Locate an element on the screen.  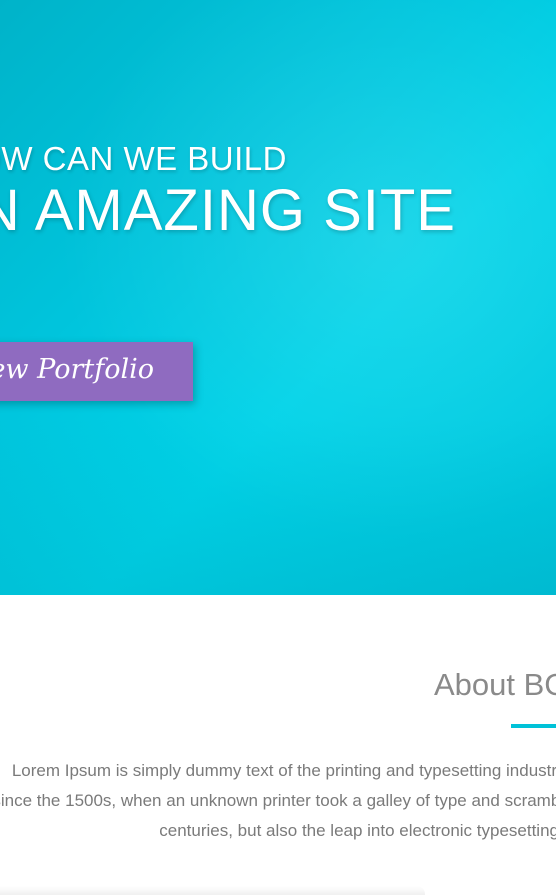
about-heading-underline is located at coordinates (533, 726).